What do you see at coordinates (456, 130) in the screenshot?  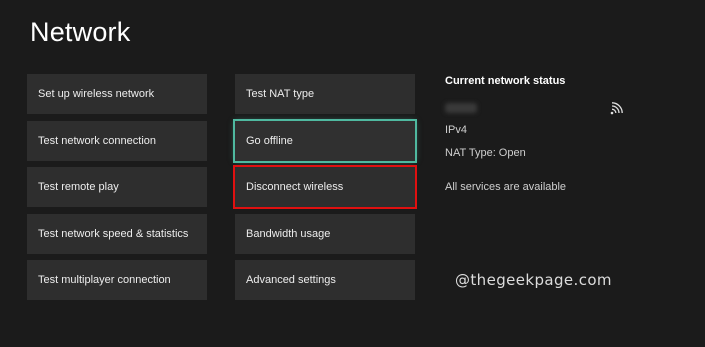 I see `ip-version: IPv4` at bounding box center [456, 130].